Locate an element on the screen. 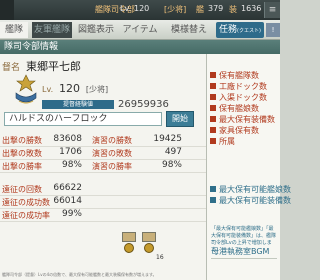 The image size is (320, 280). list-item: 入渠ドック数 is located at coordinates (242, 97).